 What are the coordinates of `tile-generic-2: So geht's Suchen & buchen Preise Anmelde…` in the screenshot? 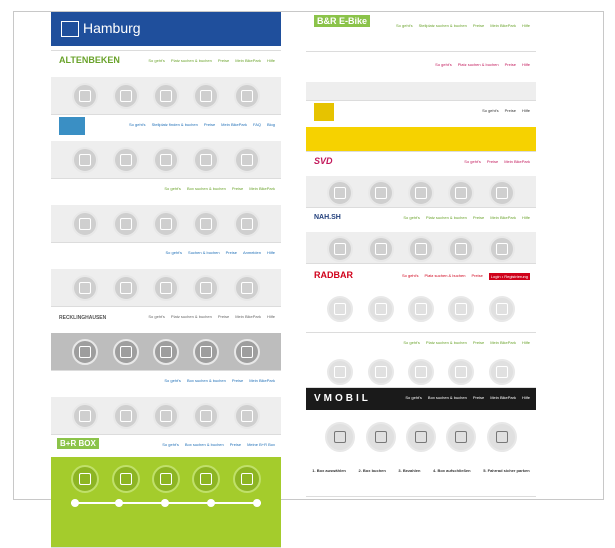 It's located at (166, 275).